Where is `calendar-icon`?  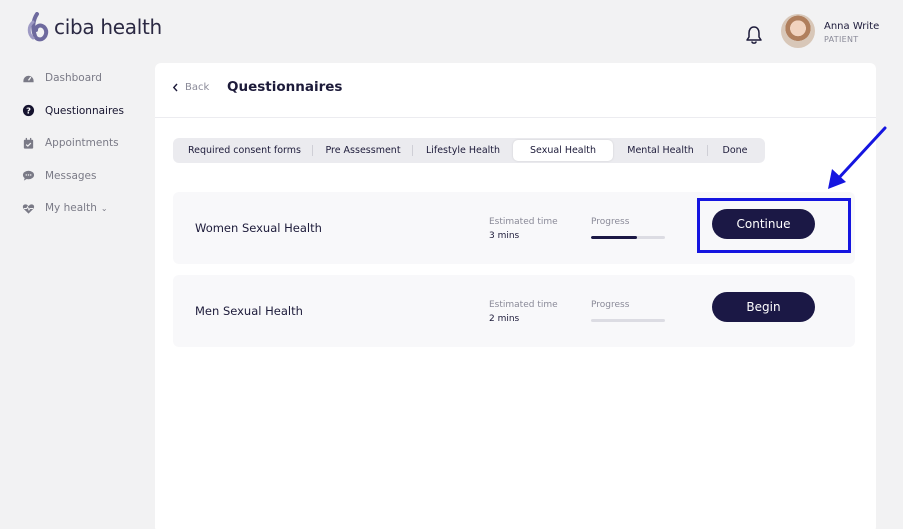 calendar-icon is located at coordinates (28, 143).